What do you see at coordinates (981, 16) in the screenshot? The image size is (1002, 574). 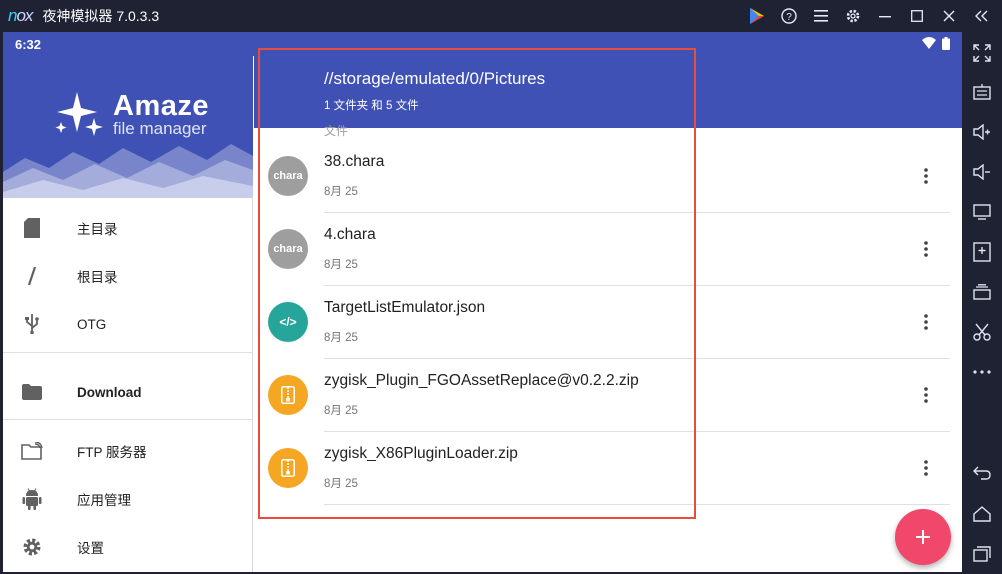 I see `collapse-sidebar-icon` at bounding box center [981, 16].